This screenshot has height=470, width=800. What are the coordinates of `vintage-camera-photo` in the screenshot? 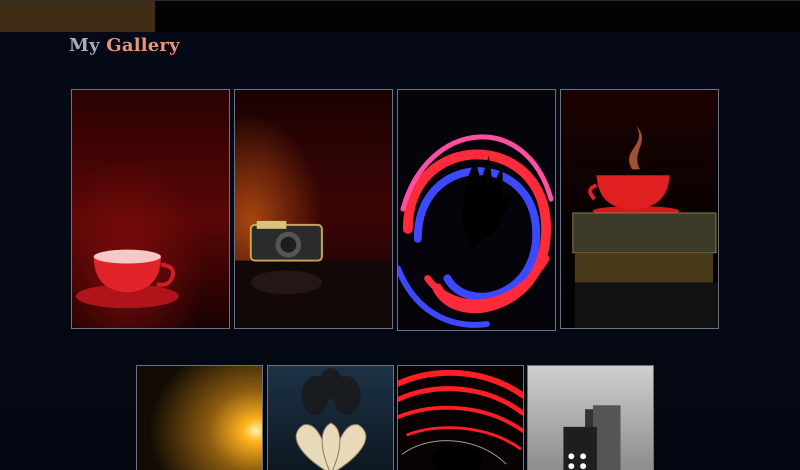 It's located at (313, 209).